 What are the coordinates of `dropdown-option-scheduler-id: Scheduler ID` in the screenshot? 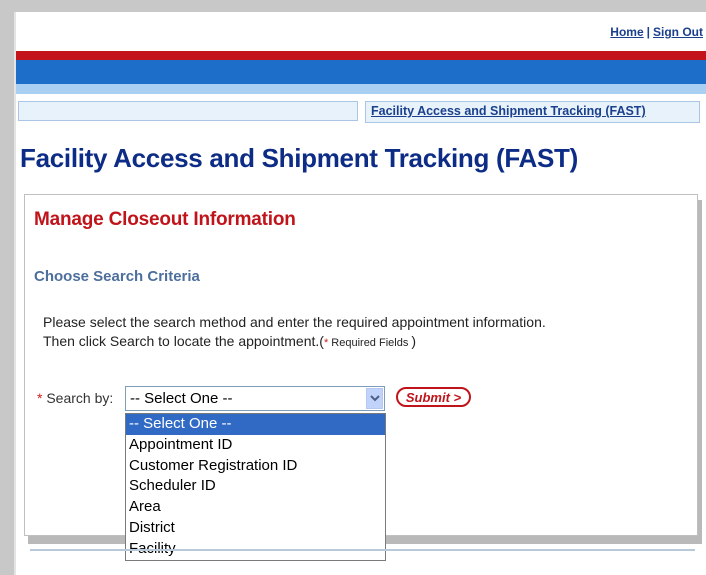 It's located at (255, 486).